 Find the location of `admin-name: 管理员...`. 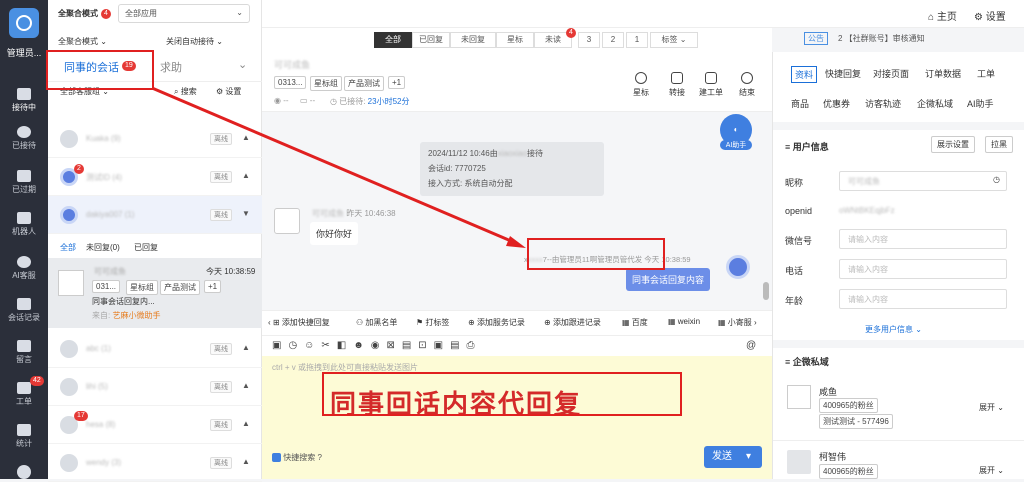

admin-name: 管理员... is located at coordinates (24, 52).